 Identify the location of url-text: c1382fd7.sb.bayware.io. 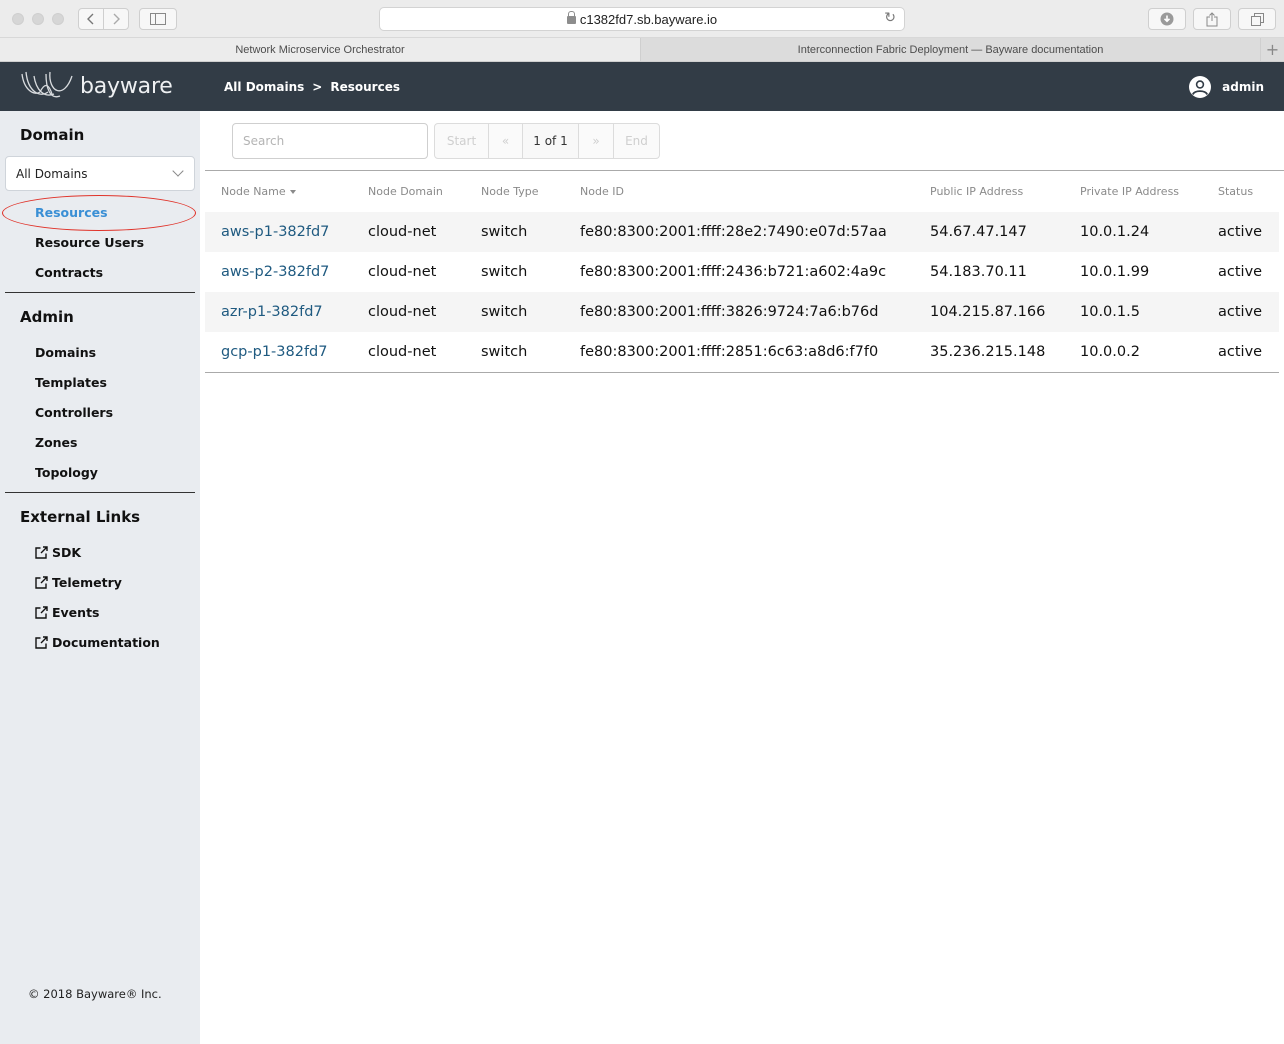
(648, 19).